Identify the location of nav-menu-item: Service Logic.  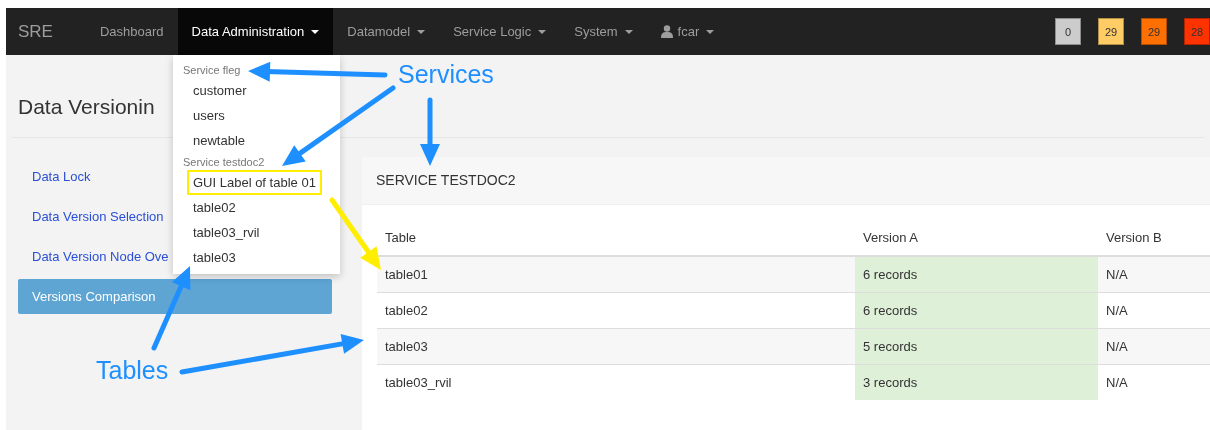
(500, 31).